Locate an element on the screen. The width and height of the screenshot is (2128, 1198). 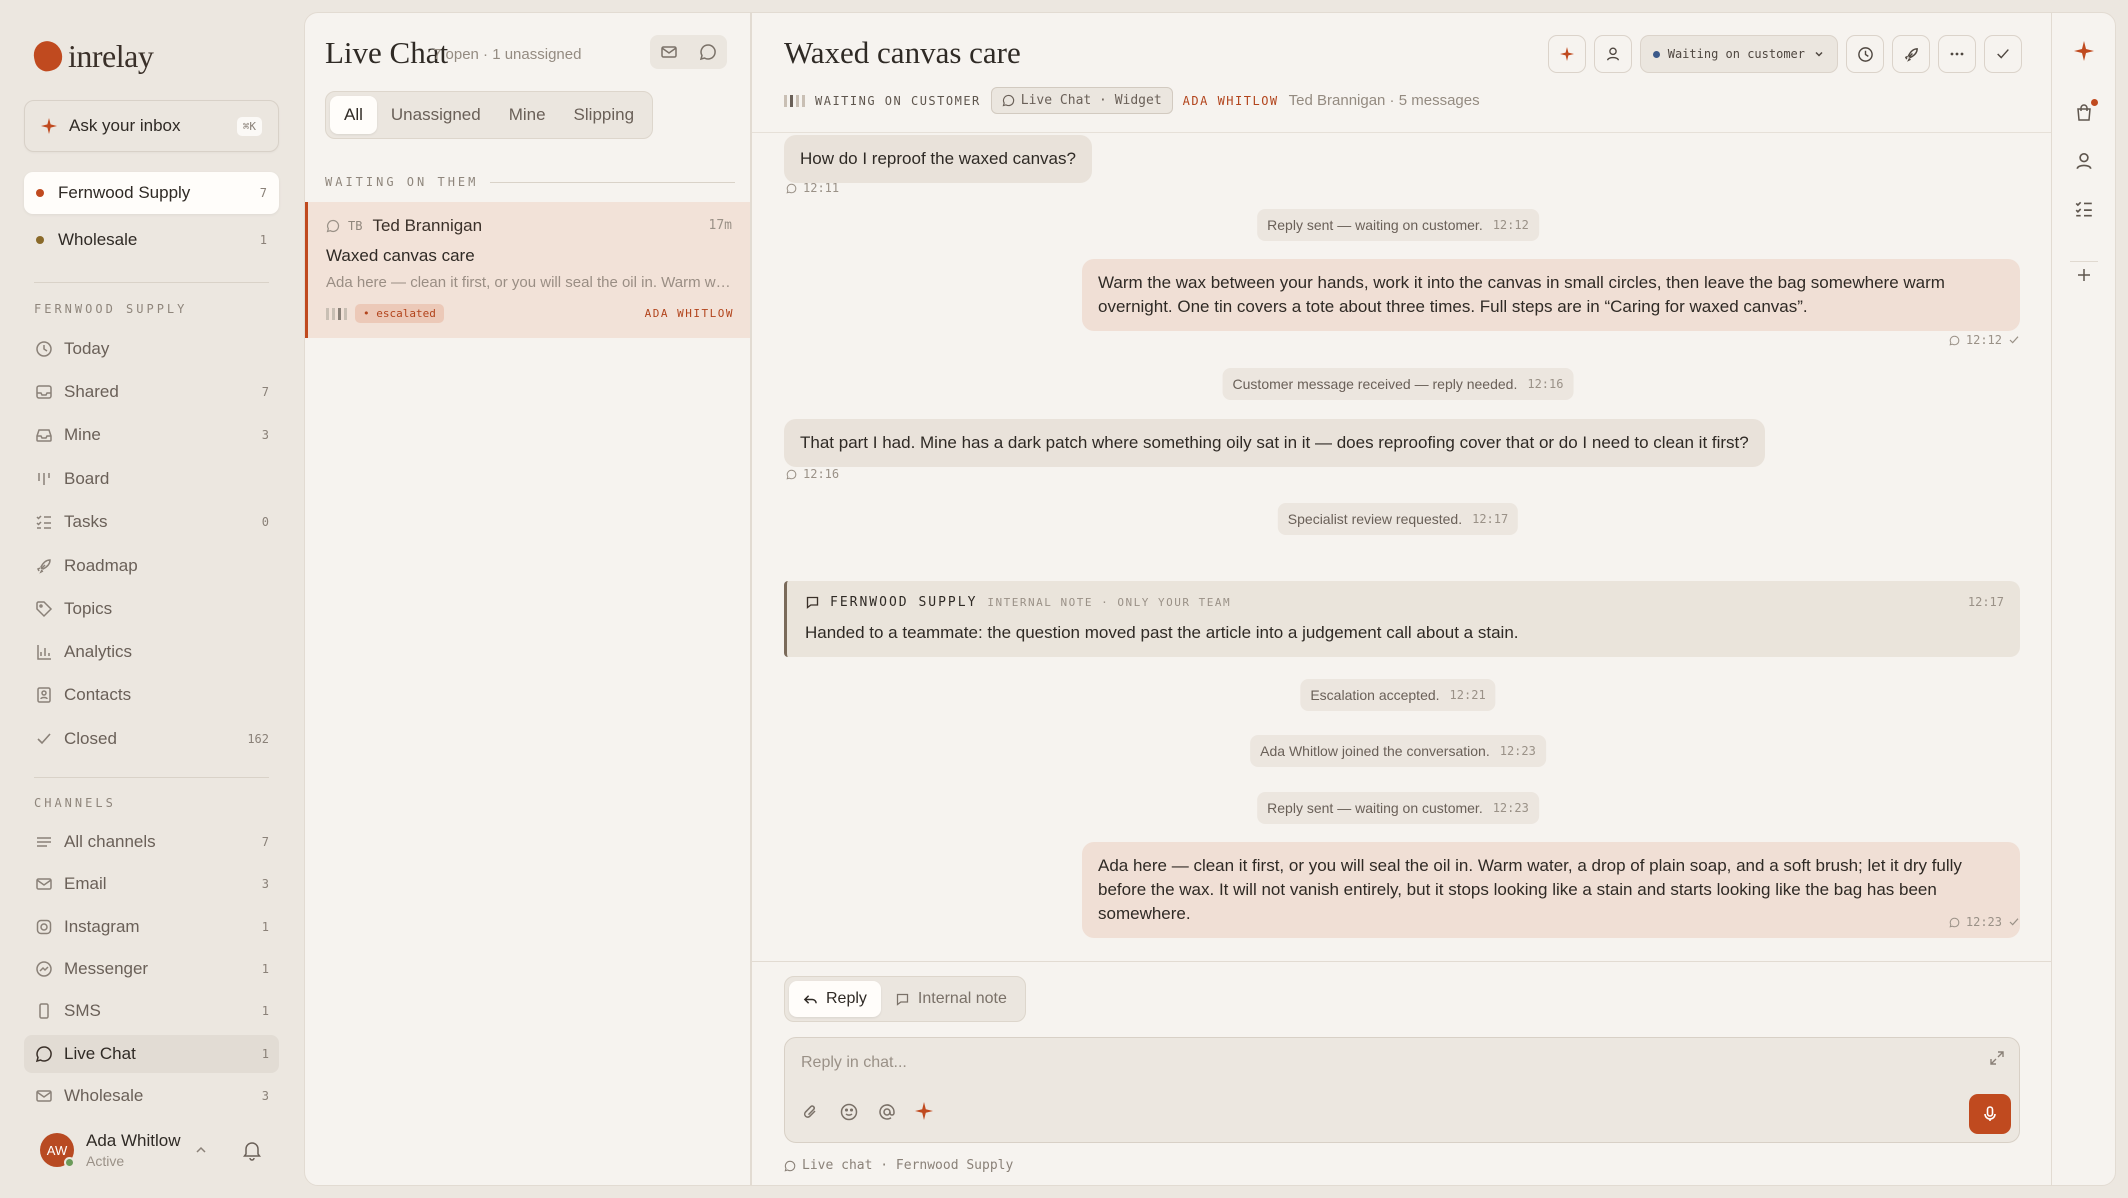
channel-messenger: Messenger 1 is located at coordinates (151, 969).